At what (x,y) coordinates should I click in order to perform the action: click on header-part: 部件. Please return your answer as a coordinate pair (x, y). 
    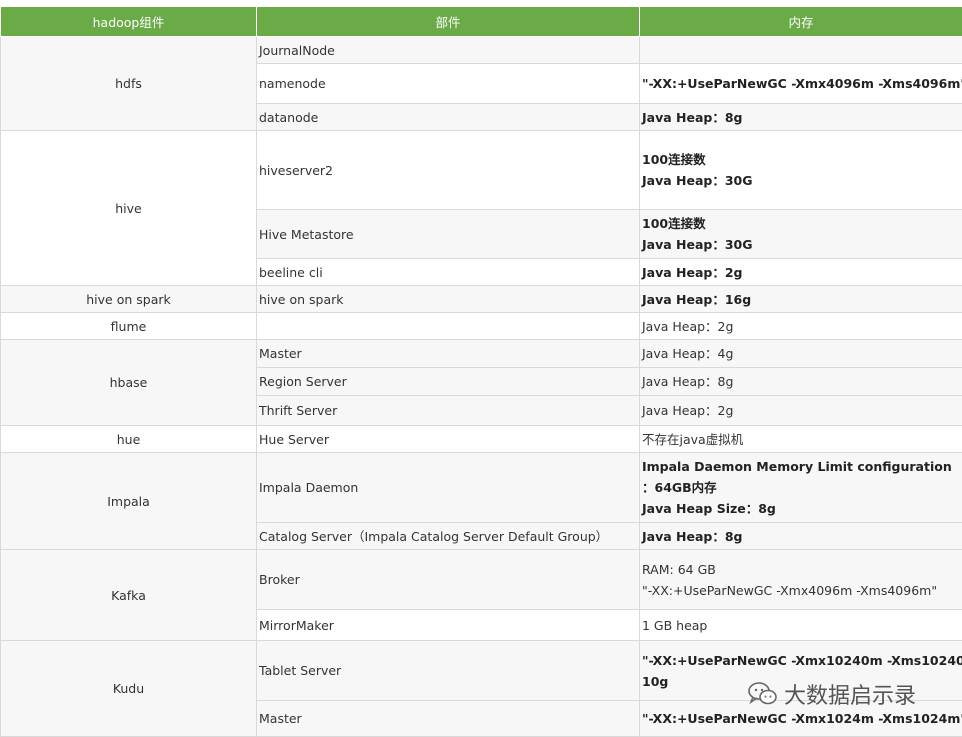
    Looking at the image, I should click on (448, 22).